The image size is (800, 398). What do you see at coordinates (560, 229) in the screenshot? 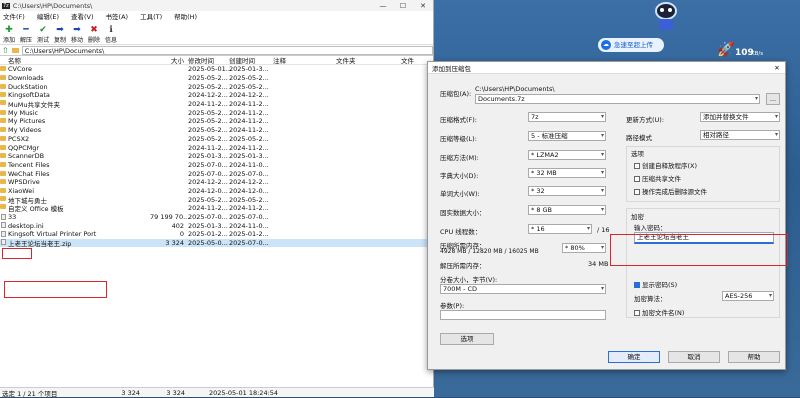
I see `cpu-select: * 16 ▾` at bounding box center [560, 229].